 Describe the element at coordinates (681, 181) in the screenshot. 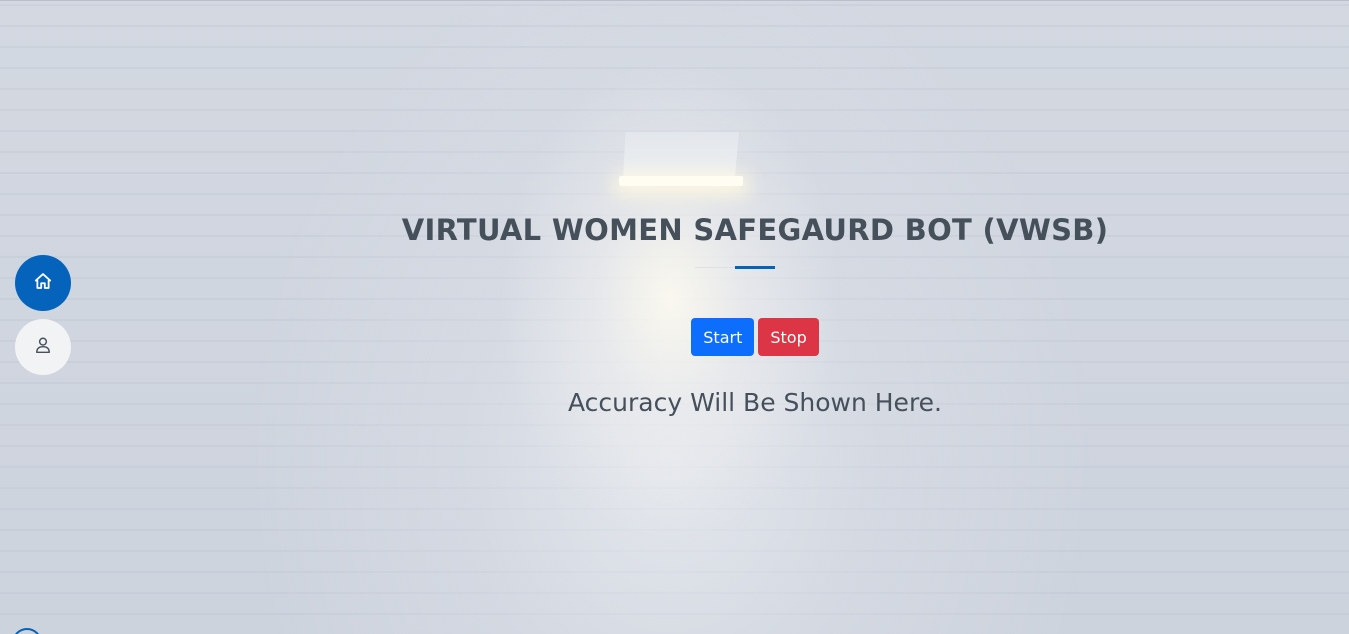

I see `lamp-light` at that location.